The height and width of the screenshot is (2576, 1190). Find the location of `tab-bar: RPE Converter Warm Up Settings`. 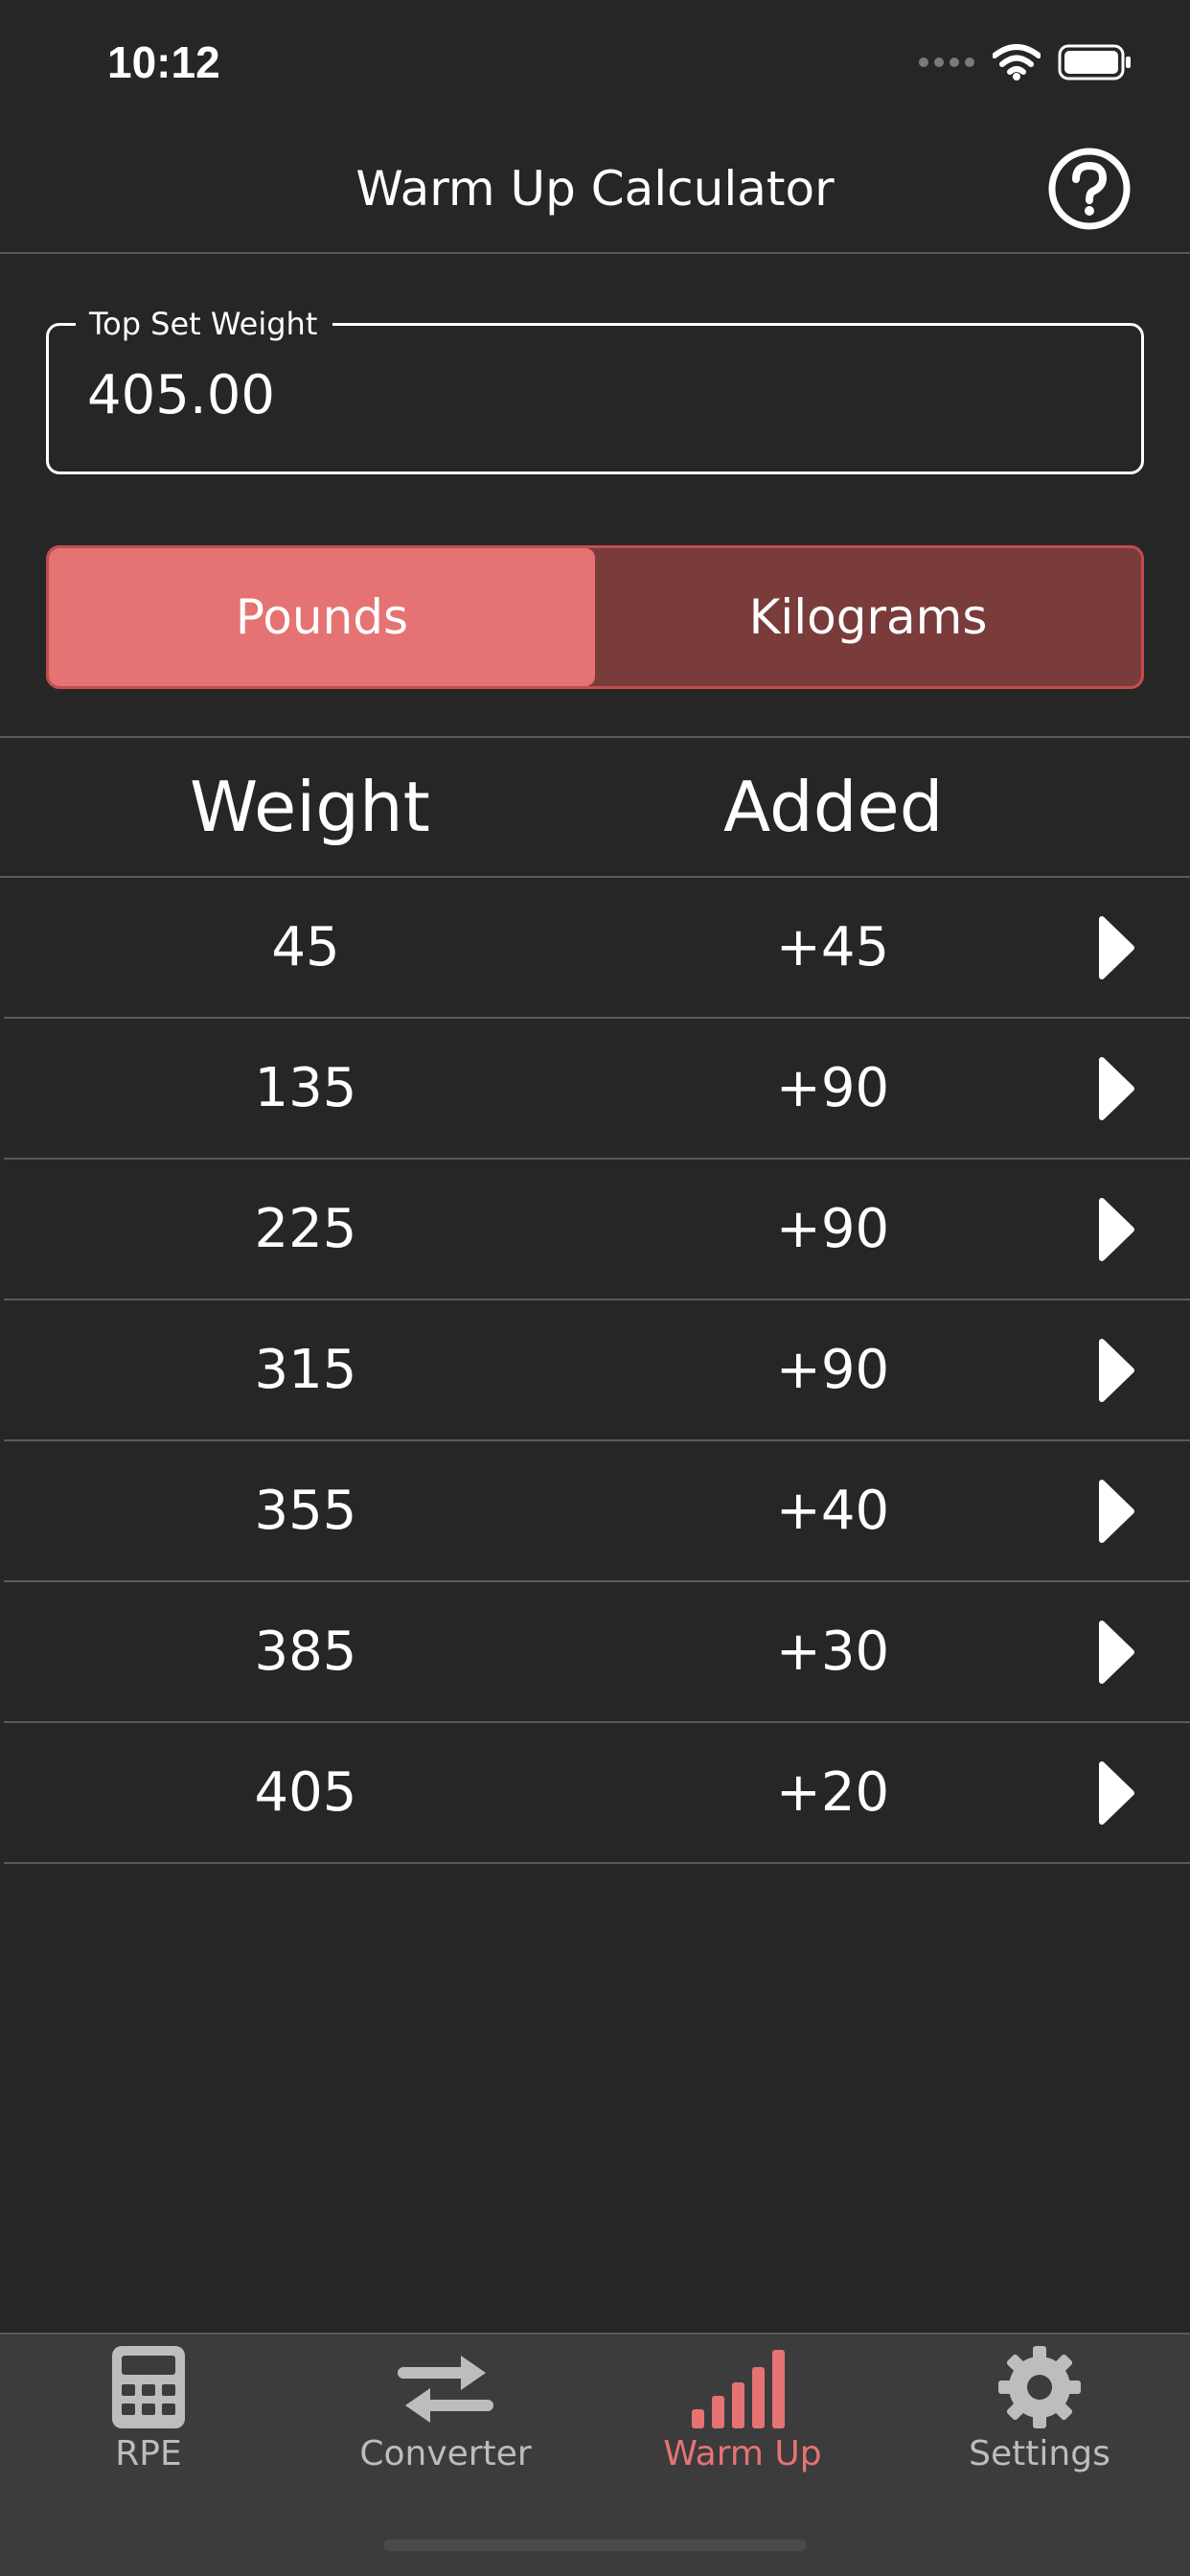

tab-bar: RPE Converter Warm Up Settings is located at coordinates (595, 2454).